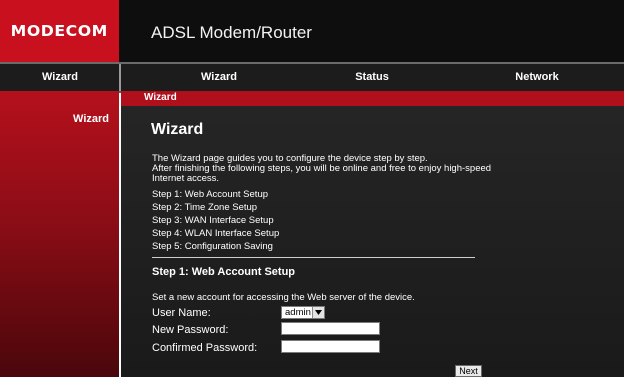  What do you see at coordinates (372, 98) in the screenshot?
I see `breadcrumb: Wizard` at bounding box center [372, 98].